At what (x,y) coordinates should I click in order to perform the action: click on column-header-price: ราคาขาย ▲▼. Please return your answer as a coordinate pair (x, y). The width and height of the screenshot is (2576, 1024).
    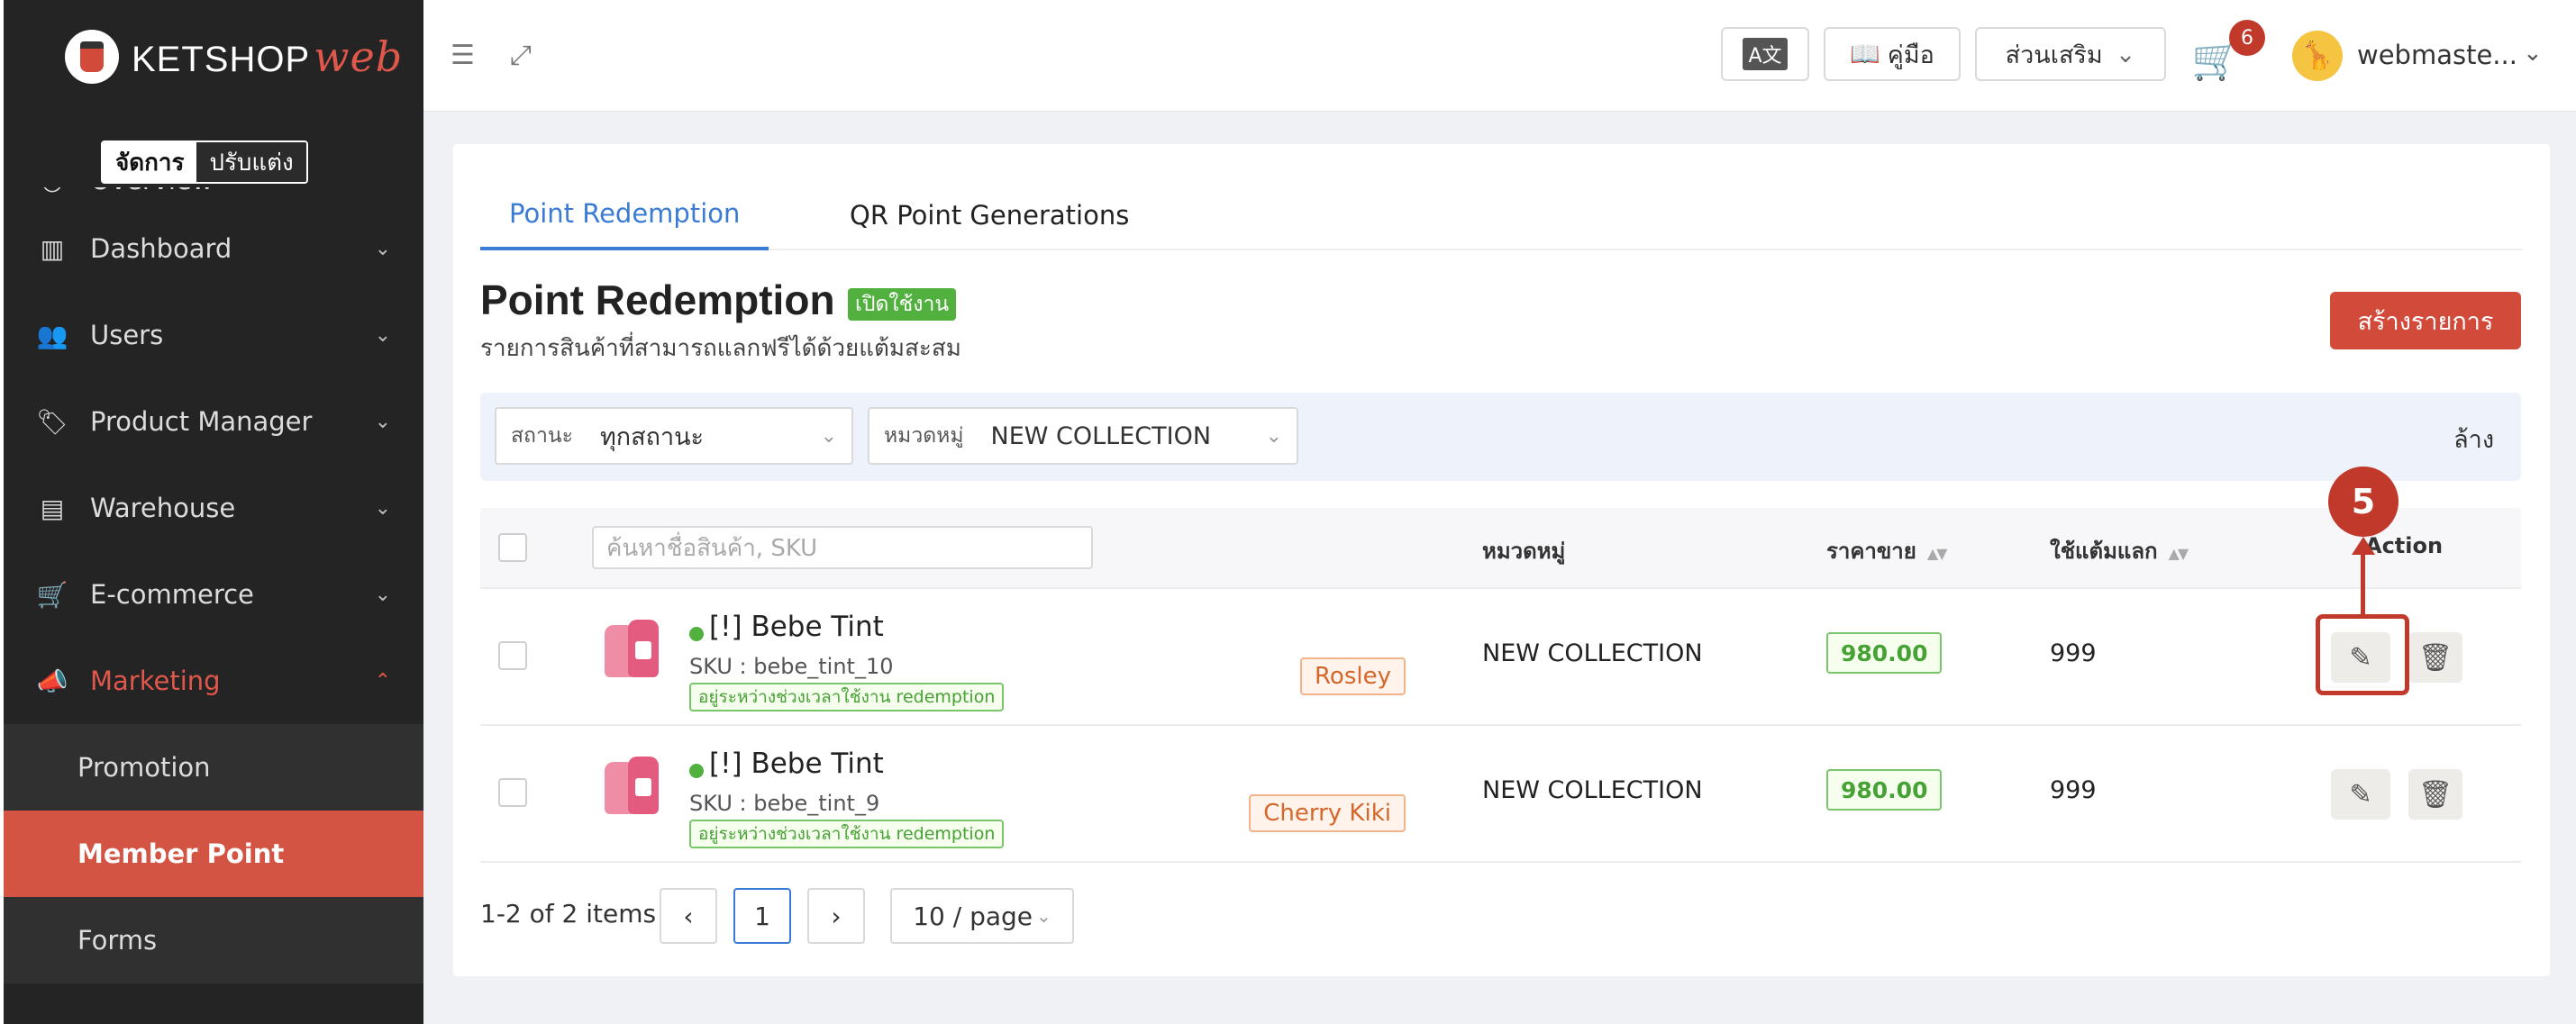
    Looking at the image, I should click on (1887, 550).